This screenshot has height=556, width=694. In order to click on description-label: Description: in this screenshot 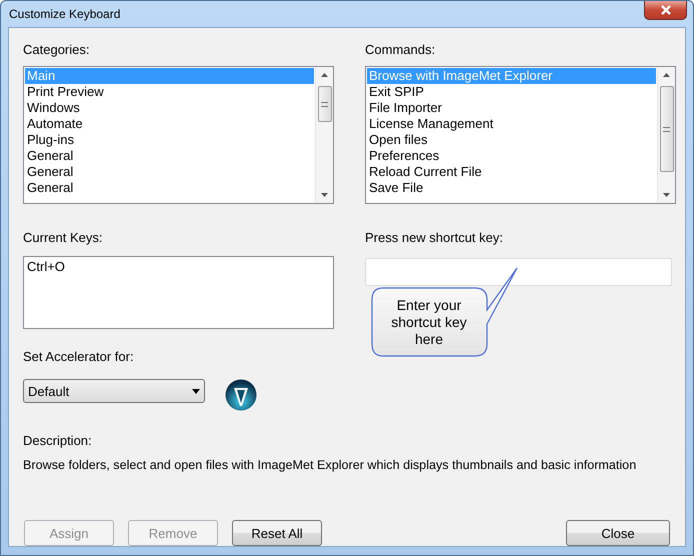, I will do `click(58, 441)`.